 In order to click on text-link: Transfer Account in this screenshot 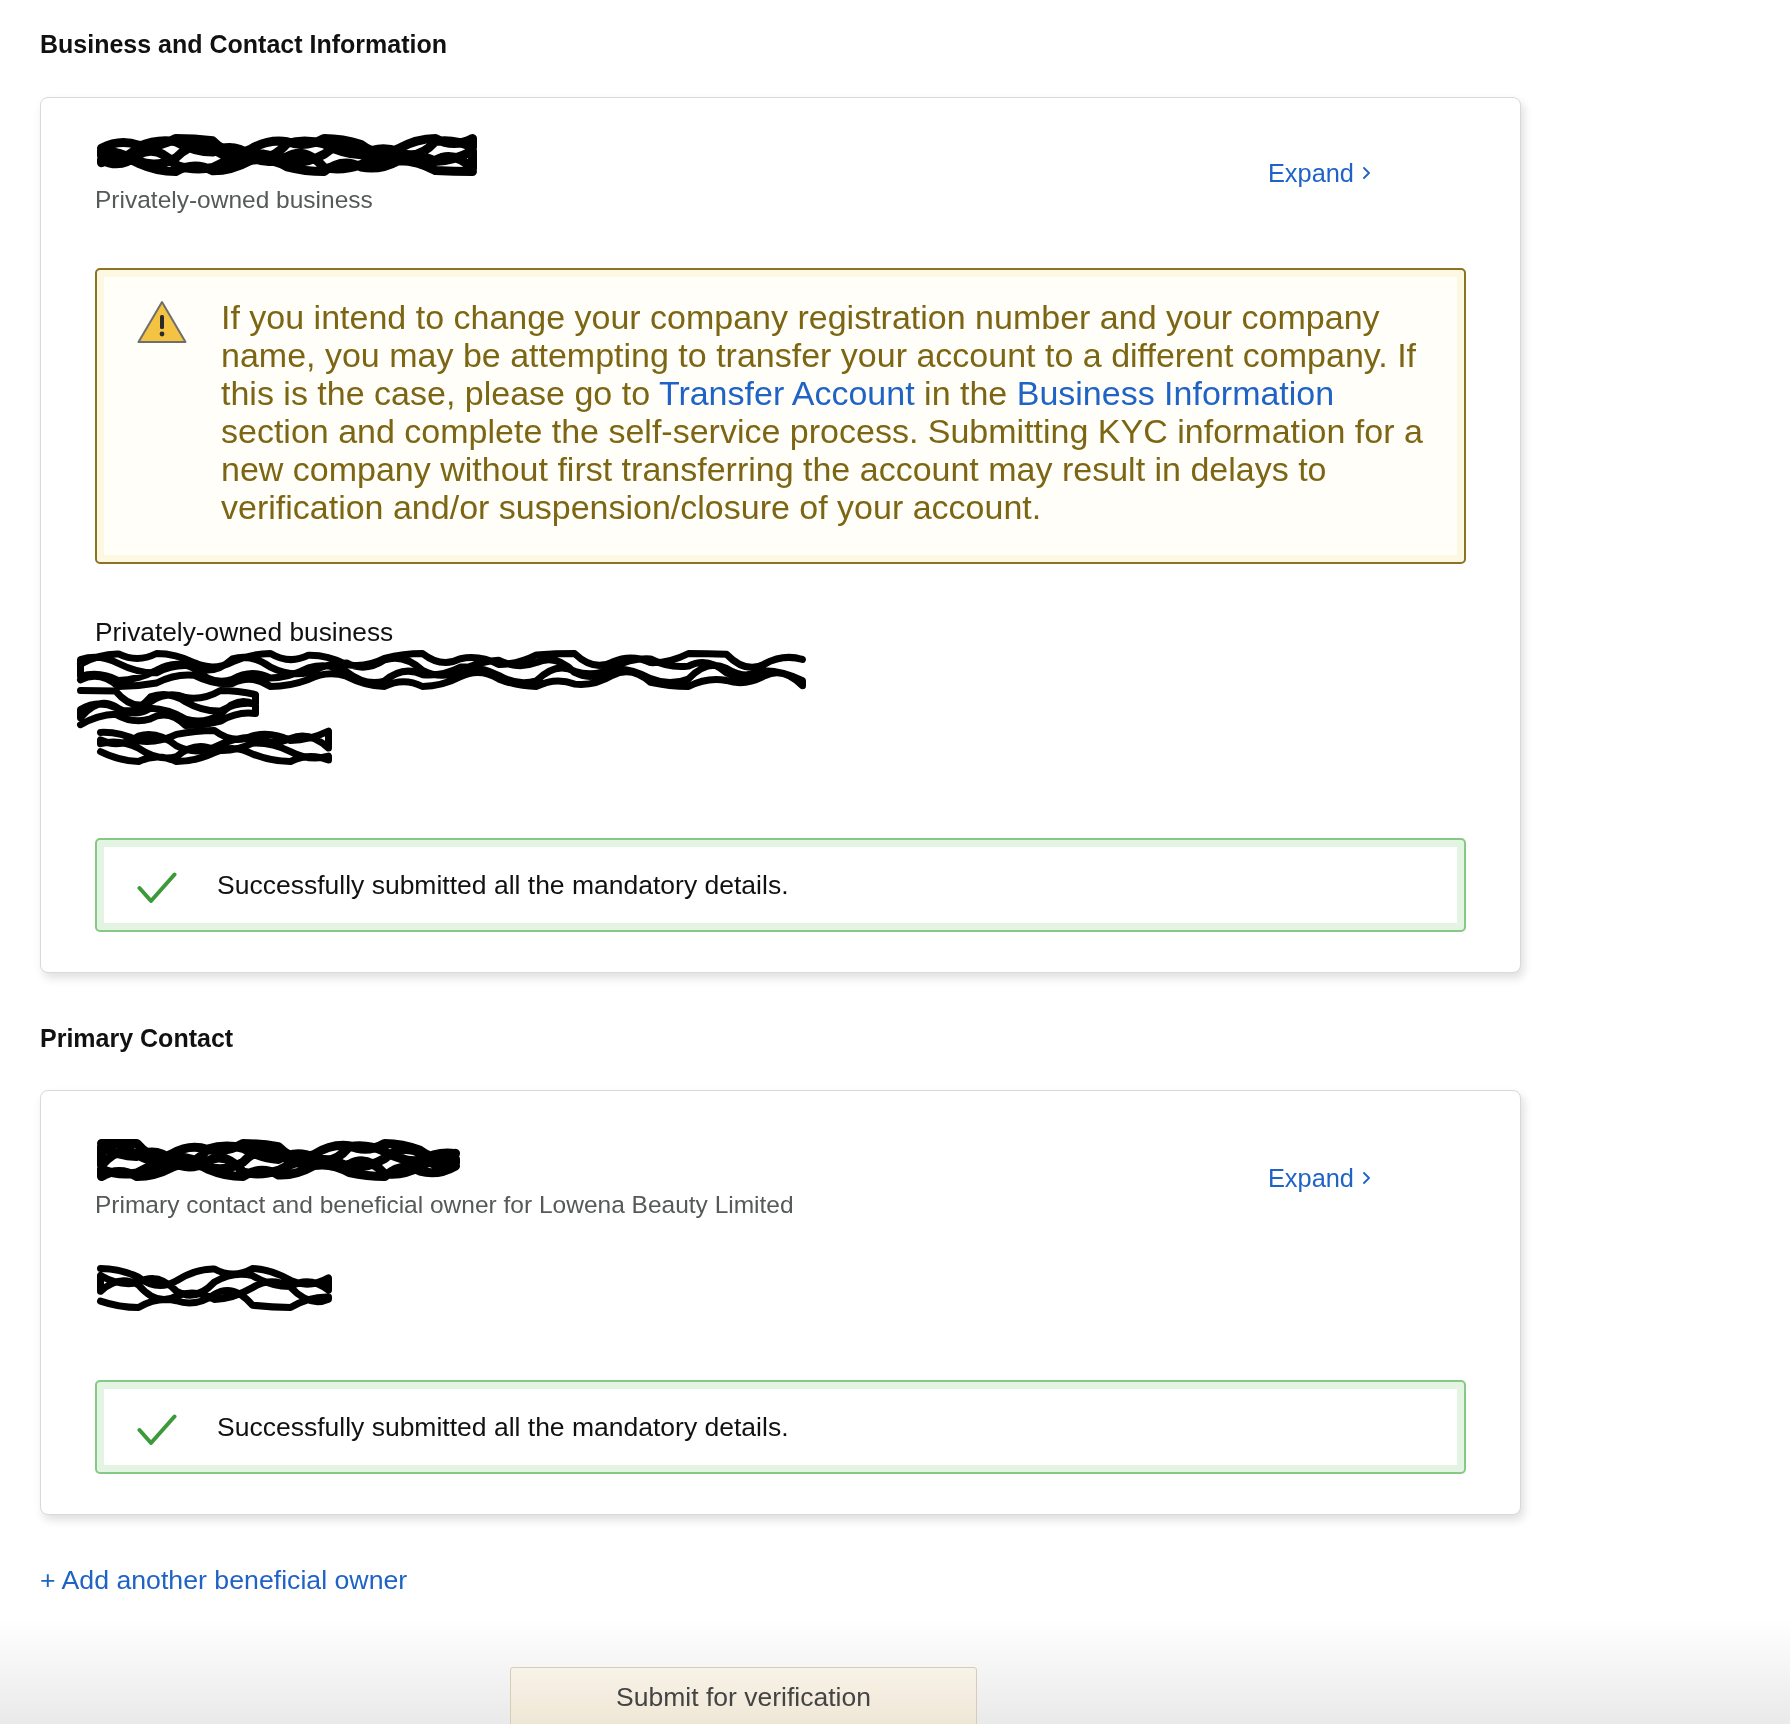, I will do `click(786, 393)`.